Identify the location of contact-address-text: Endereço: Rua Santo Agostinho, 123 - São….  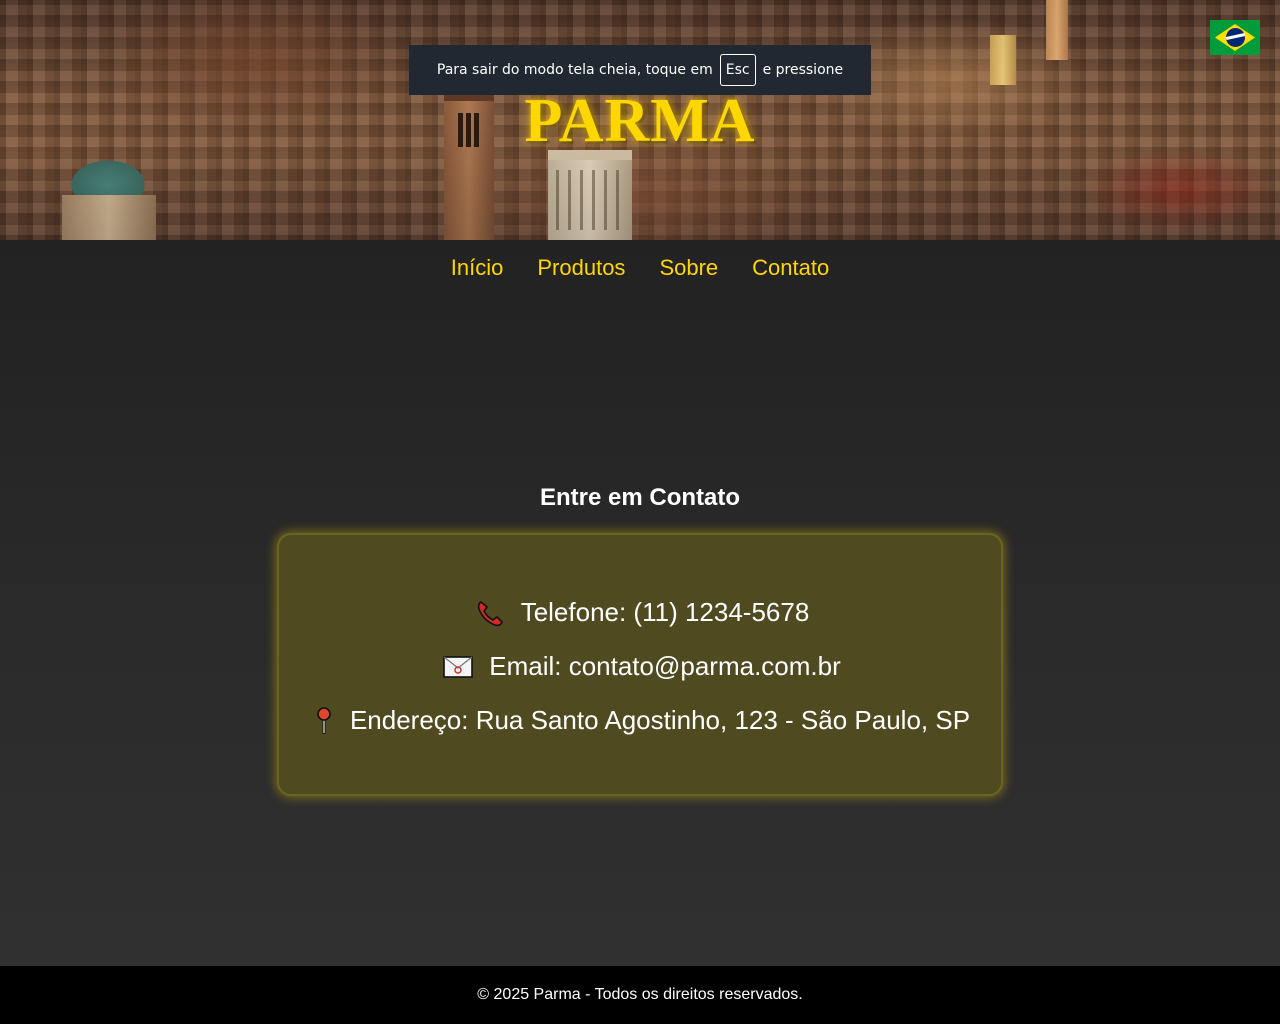
(660, 720).